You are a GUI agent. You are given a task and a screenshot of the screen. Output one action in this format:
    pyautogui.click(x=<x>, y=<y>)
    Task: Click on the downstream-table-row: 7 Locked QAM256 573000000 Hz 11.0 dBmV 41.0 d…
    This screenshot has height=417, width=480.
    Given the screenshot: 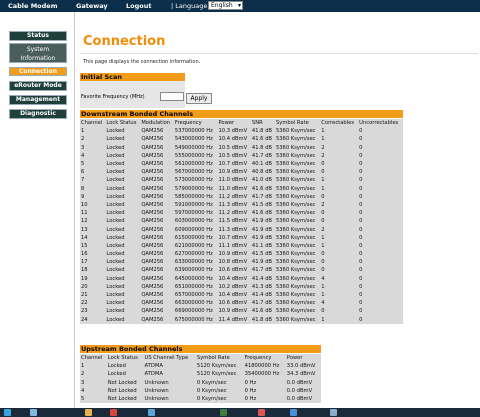 What is the action you would take?
    pyautogui.click(x=241, y=180)
    